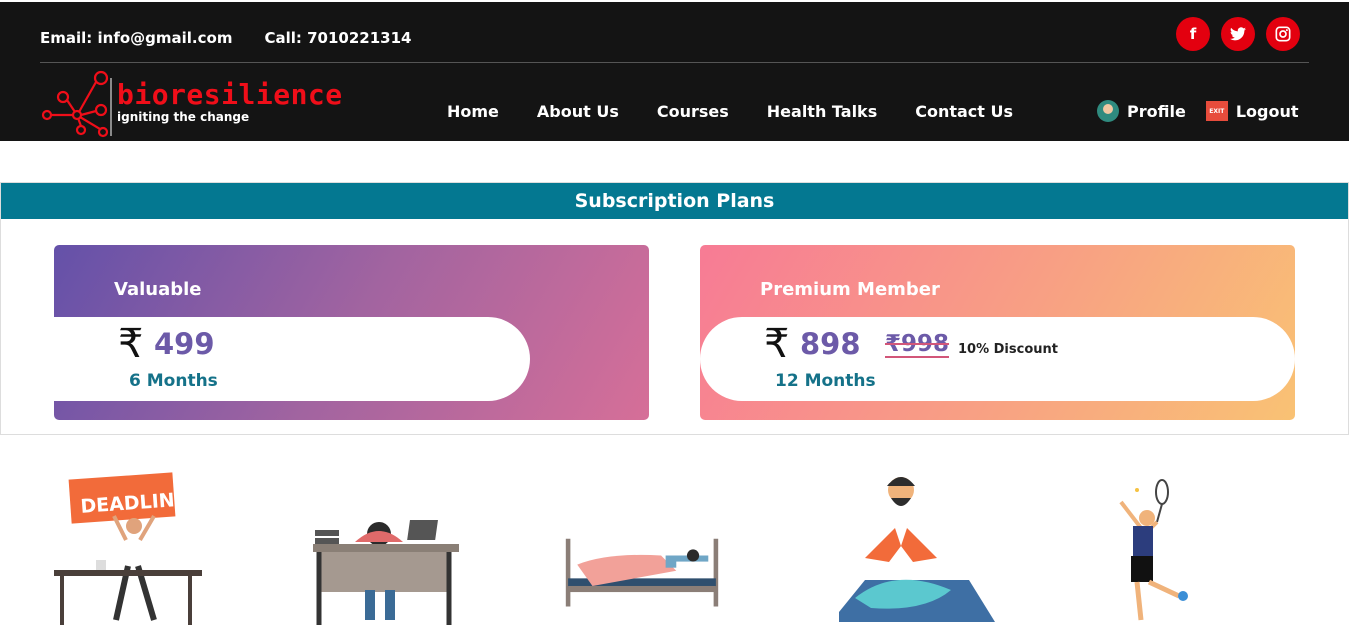 The height and width of the screenshot is (625, 1349). Describe the element at coordinates (964, 111) in the screenshot. I see `nav-contact-us: Contact Us` at that location.